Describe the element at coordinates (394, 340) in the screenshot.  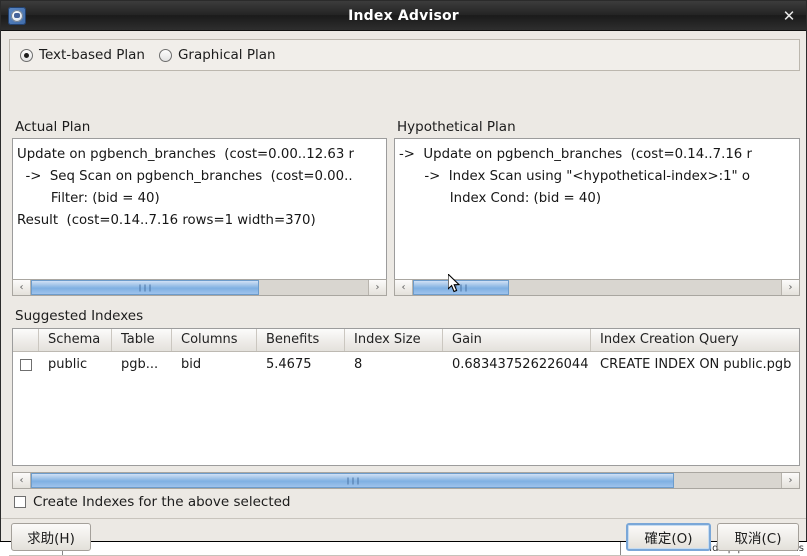
I see `table-header-index-size: Index Size` at that location.